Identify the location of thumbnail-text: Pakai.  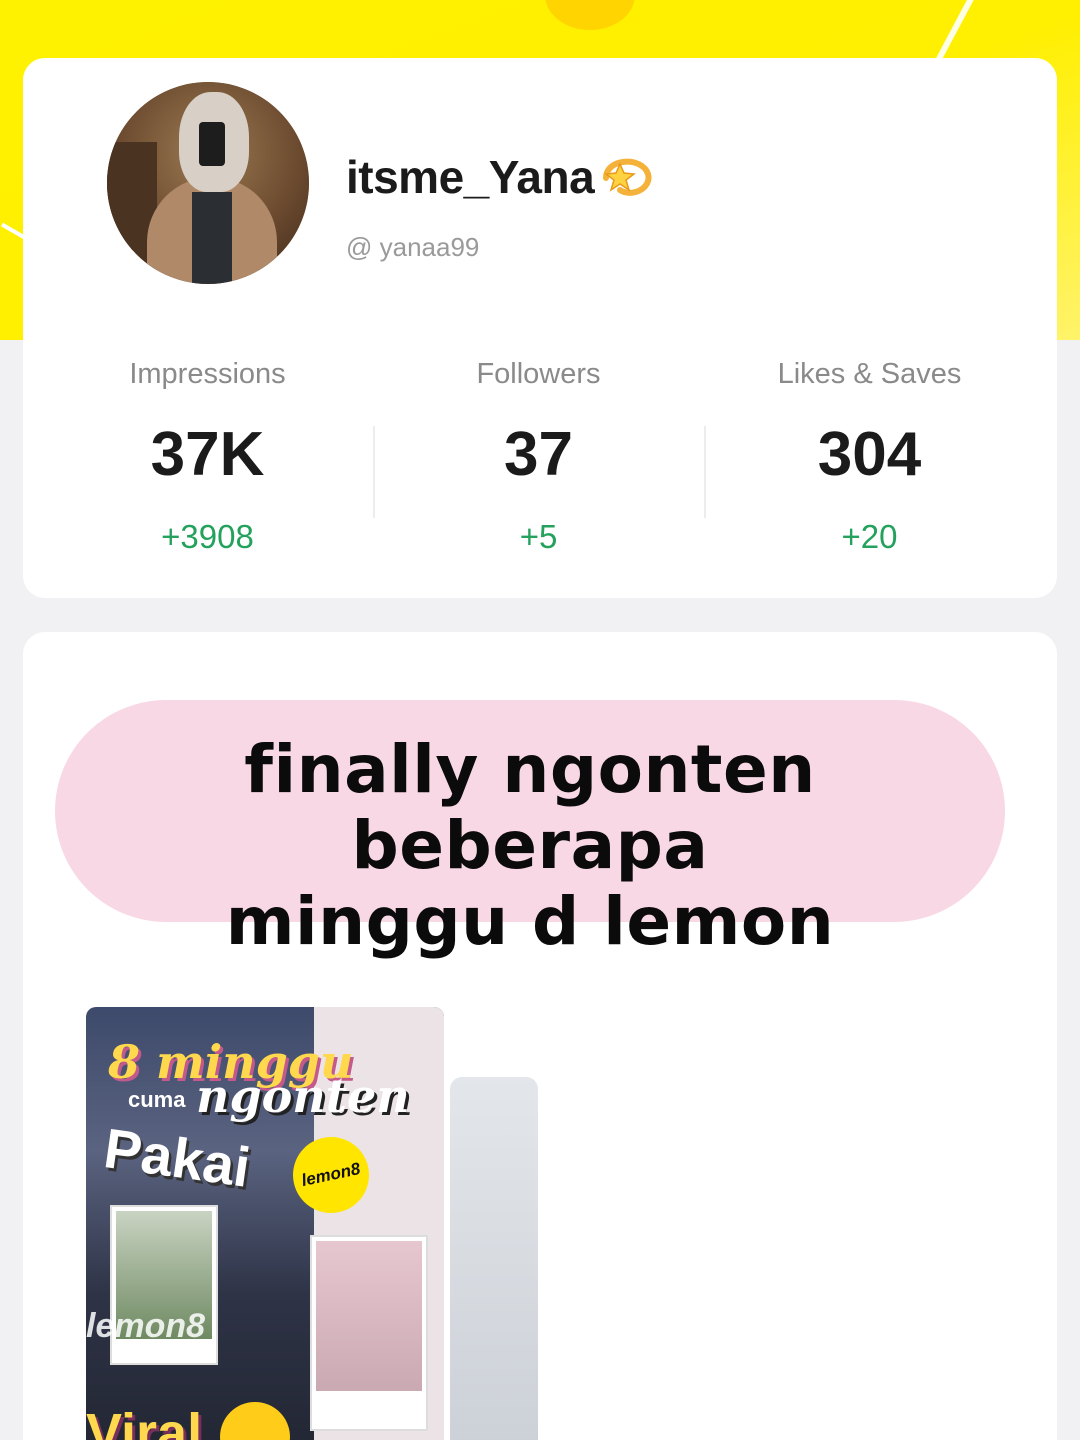
(177, 1157).